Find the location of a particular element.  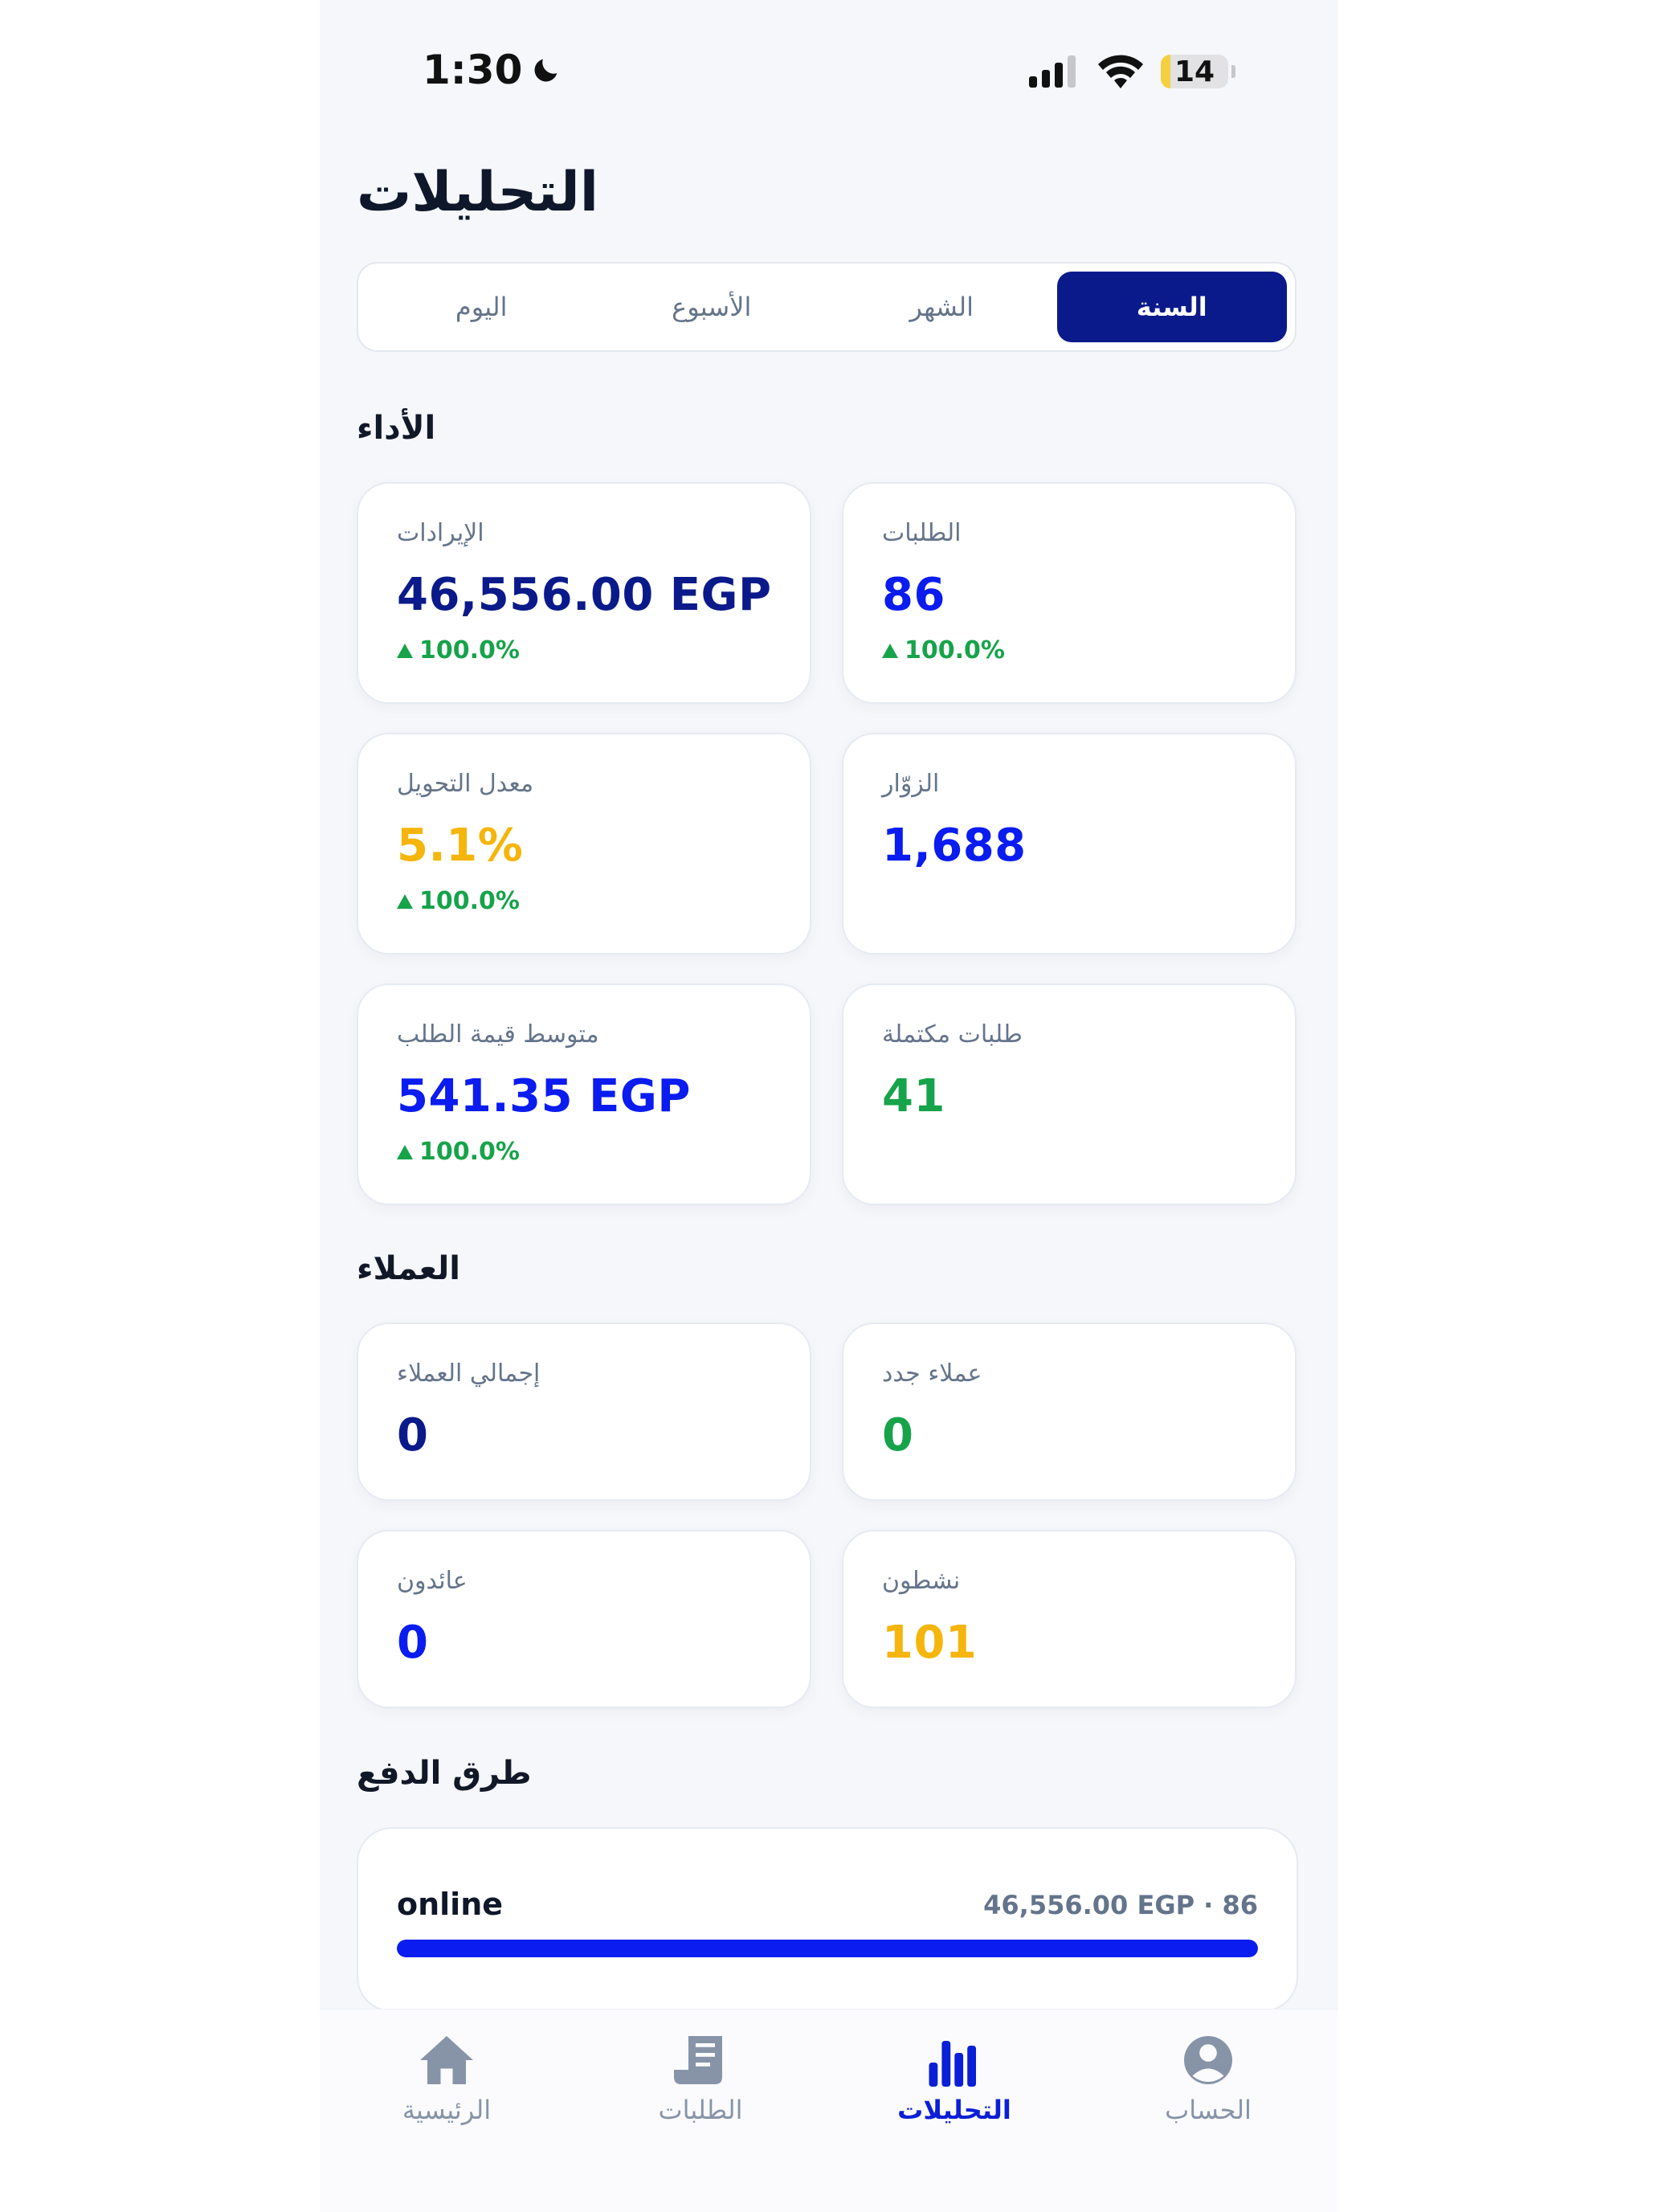

metric-label: معدل التحويل is located at coordinates (465, 784).